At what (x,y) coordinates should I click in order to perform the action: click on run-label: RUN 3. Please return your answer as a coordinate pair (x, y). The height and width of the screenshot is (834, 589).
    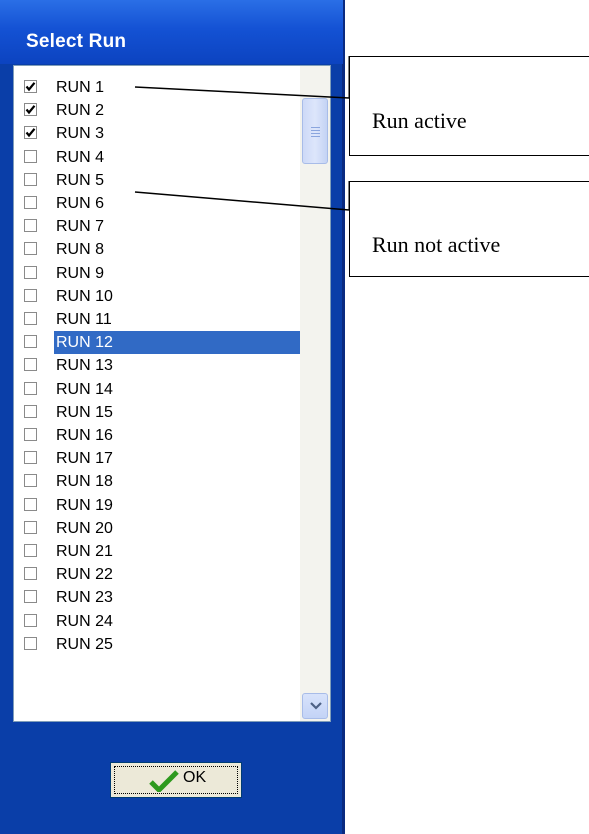
    Looking at the image, I should click on (80, 134).